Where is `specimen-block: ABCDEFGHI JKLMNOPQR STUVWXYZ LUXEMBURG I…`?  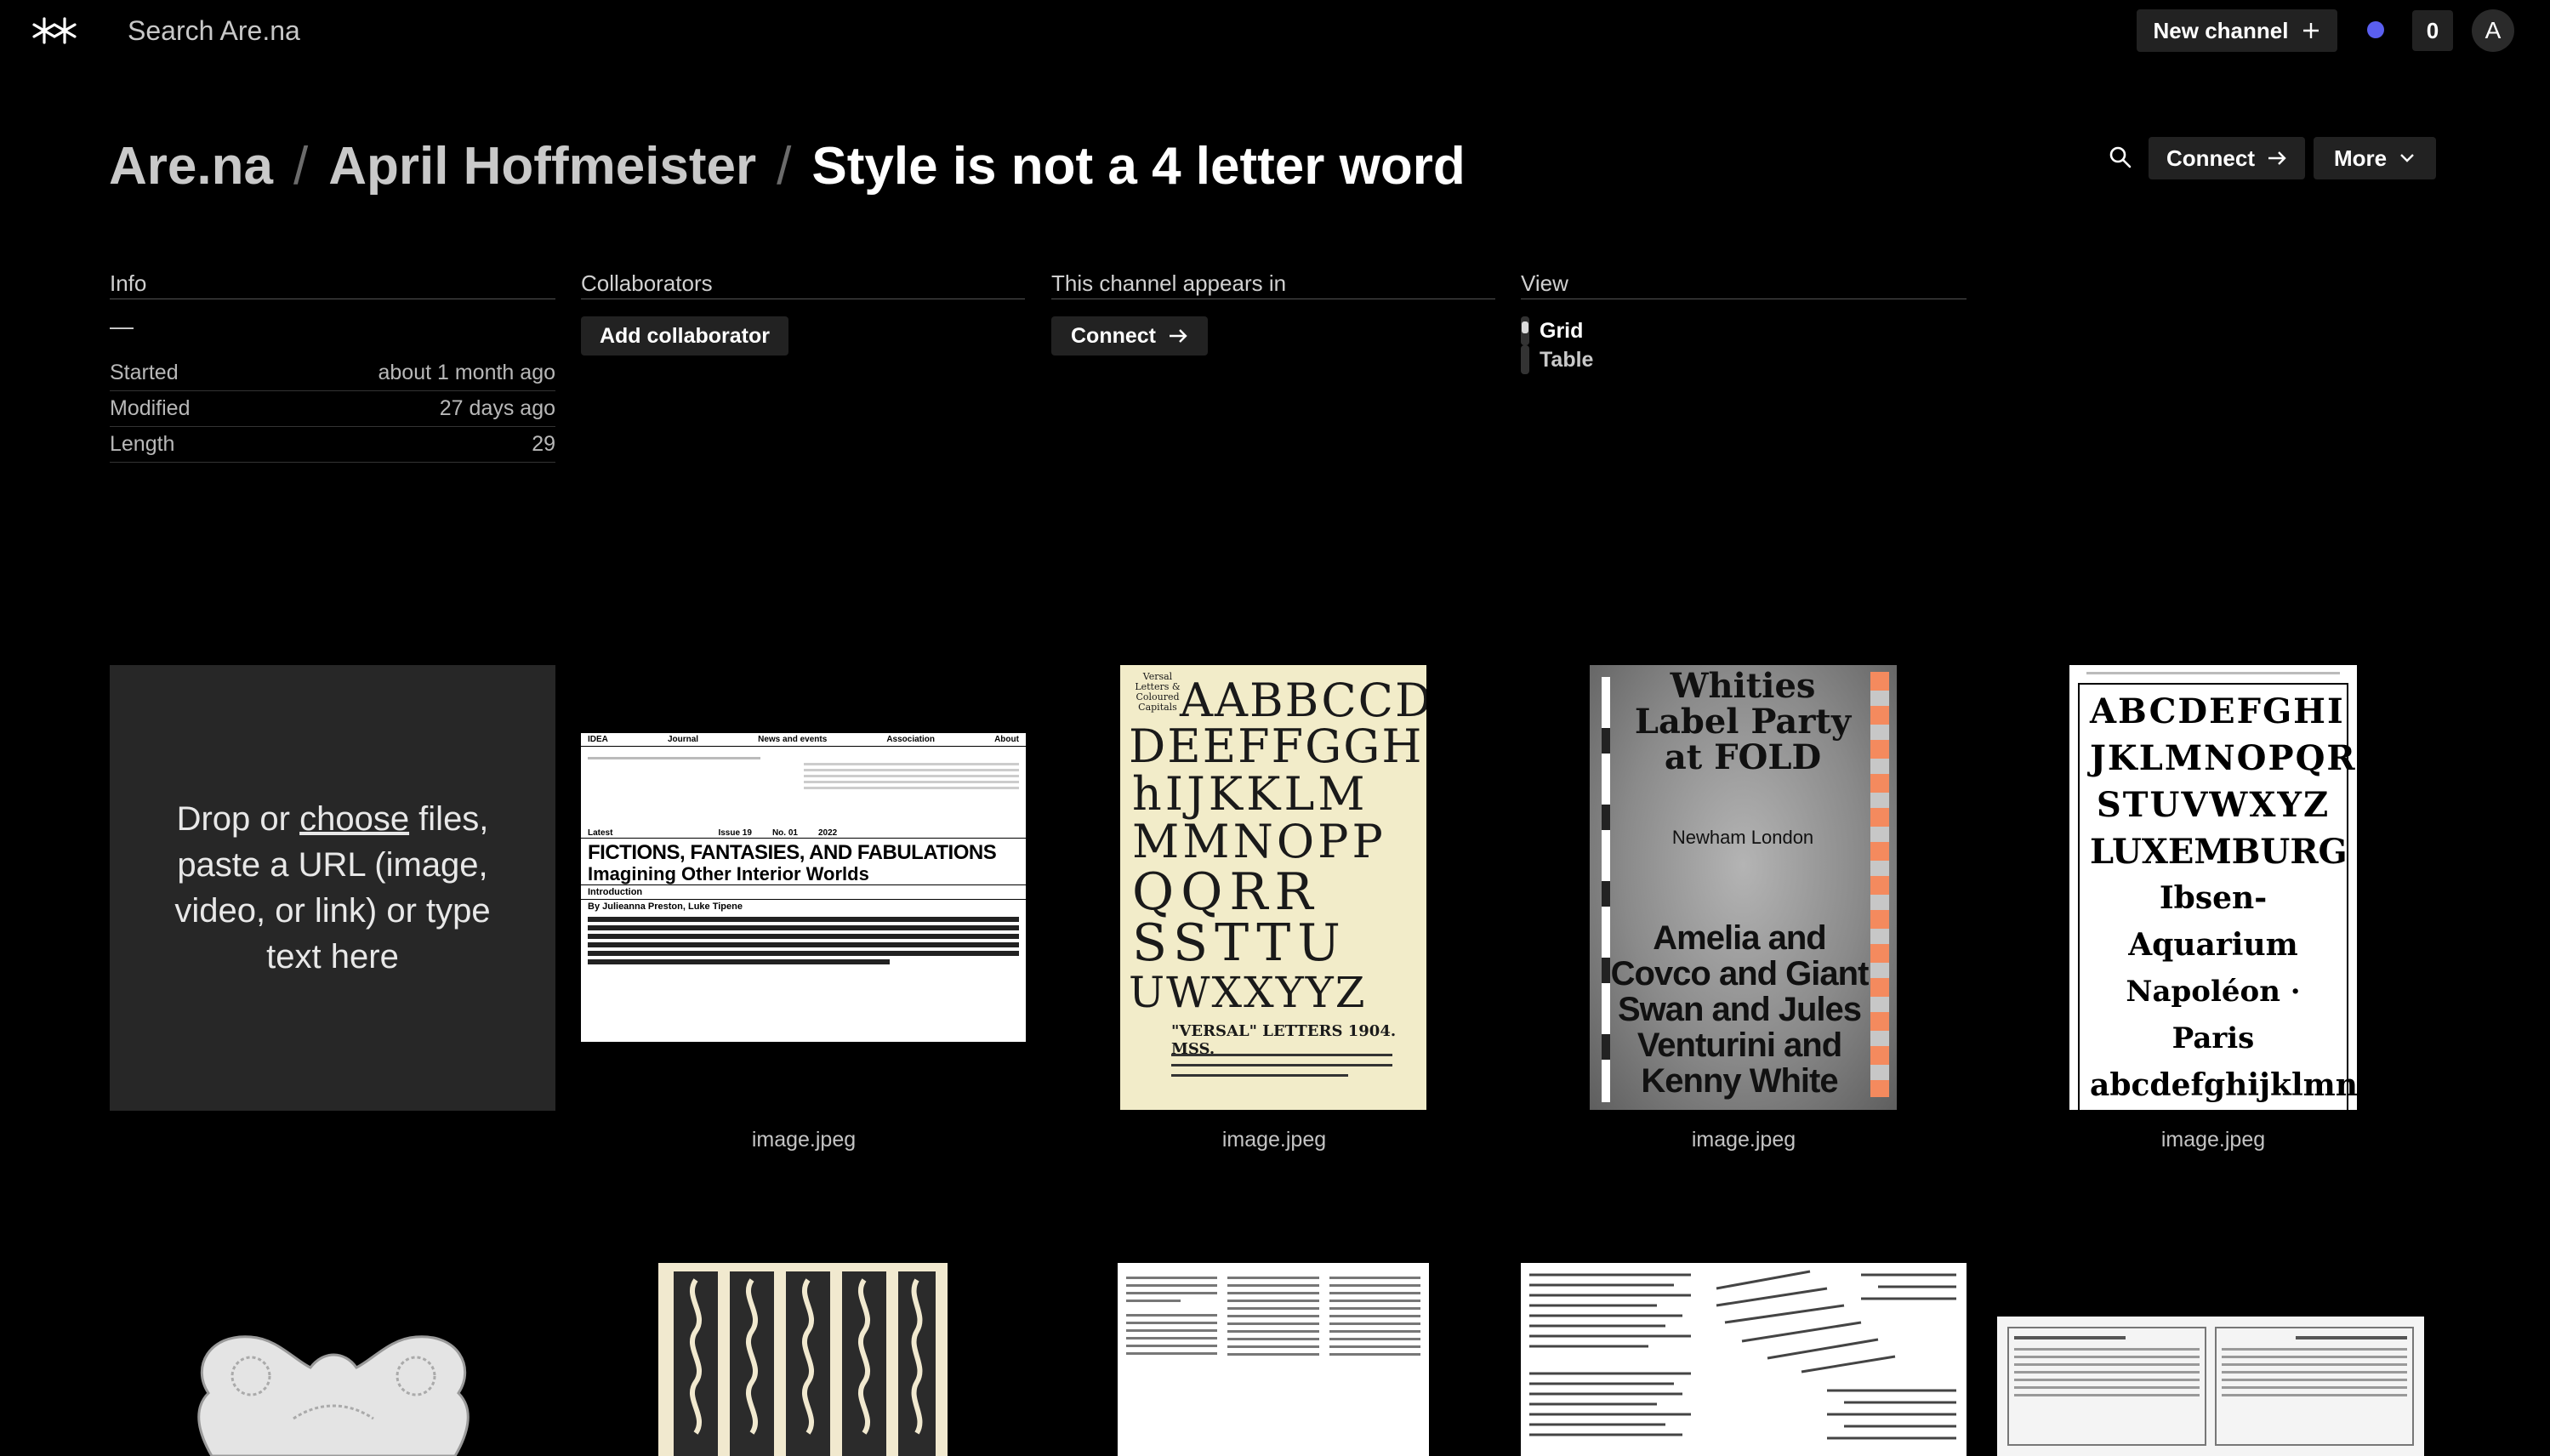 specimen-block: ABCDEFGHI JKLMNOPQR STUVWXYZ LUXEMBURG I… is located at coordinates (2217, 896).